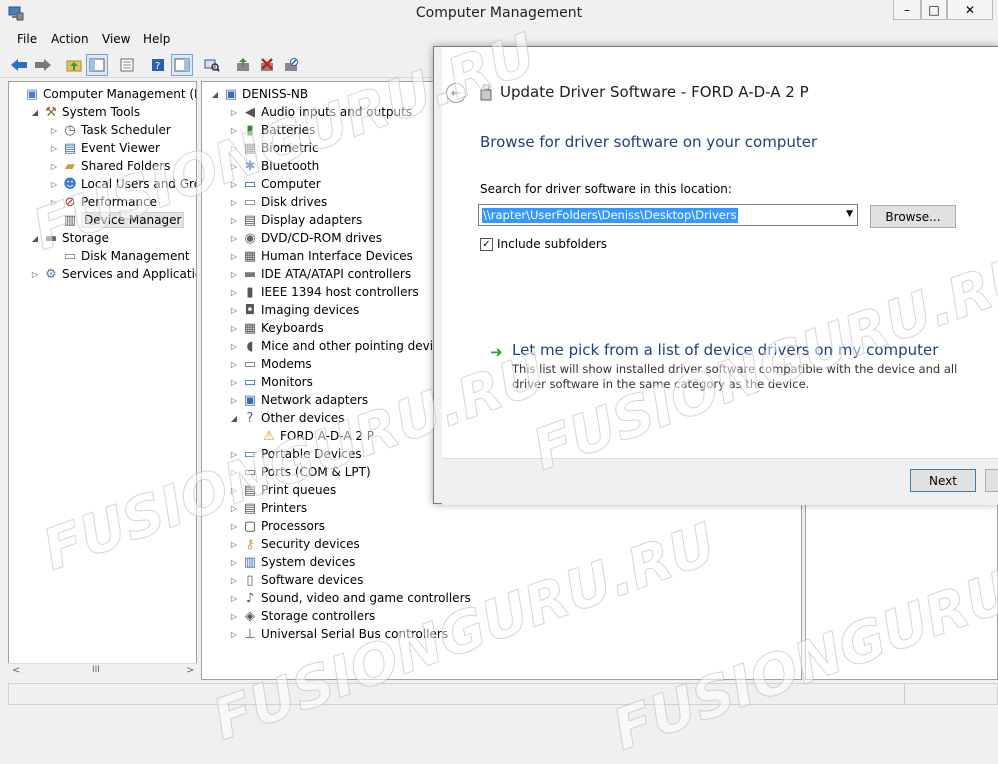 The height and width of the screenshot is (764, 998). I want to click on tree-item-label: IDE ATA/ATAPI controllers, so click(336, 274).